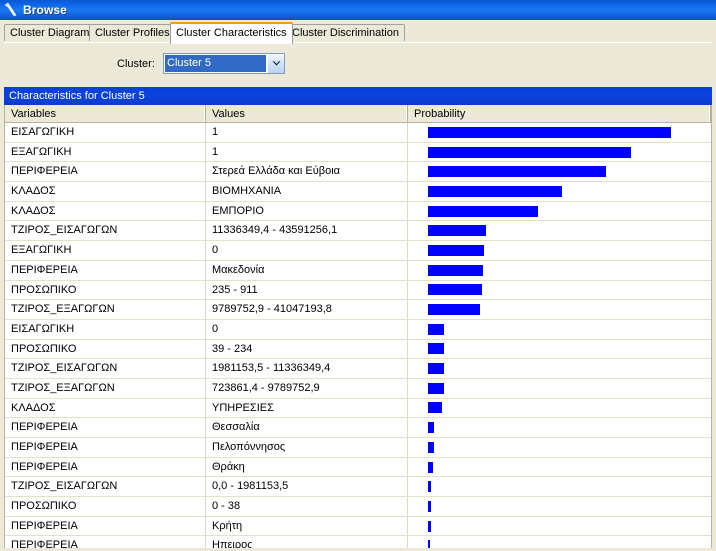 This screenshot has height=551, width=716. Describe the element at coordinates (307, 526) in the screenshot. I see `cell-value: Κρήτη` at that location.